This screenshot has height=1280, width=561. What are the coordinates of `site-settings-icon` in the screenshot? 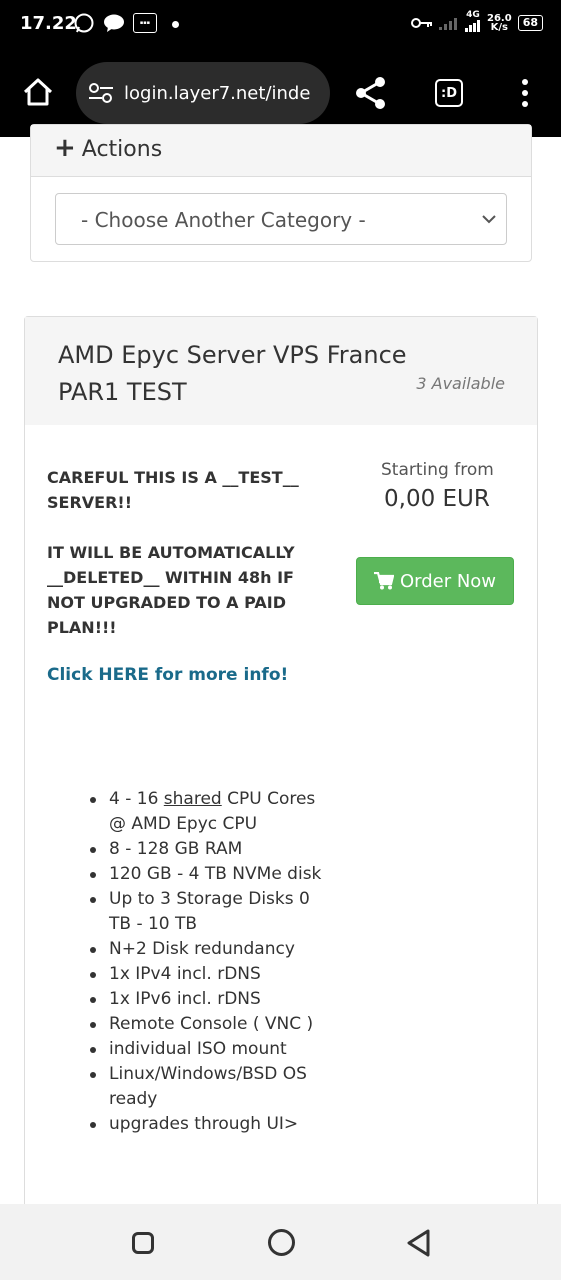 It's located at (101, 93).